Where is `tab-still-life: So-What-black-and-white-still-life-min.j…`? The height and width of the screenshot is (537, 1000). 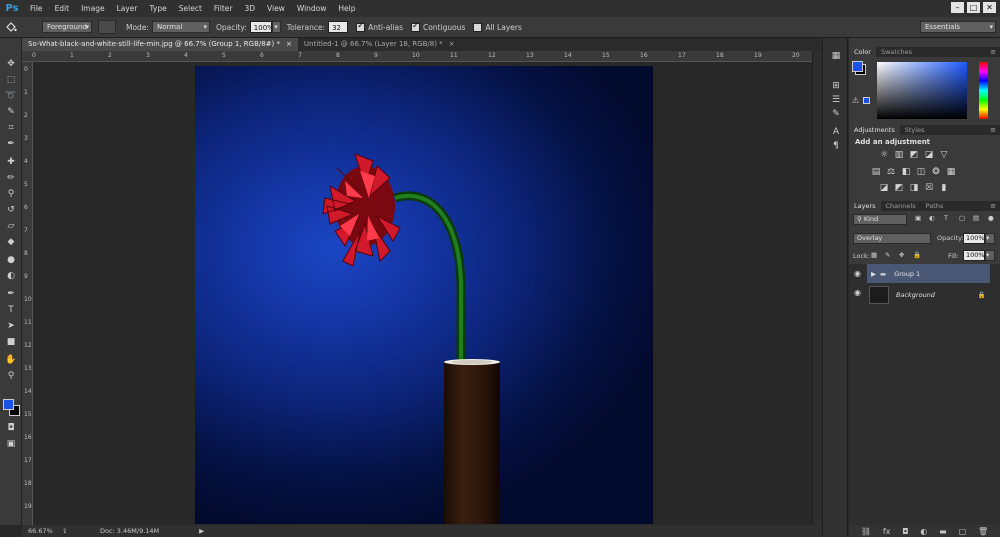
tab-still-life: So-What-black-and-white-still-life-min.j… is located at coordinates (160, 44).